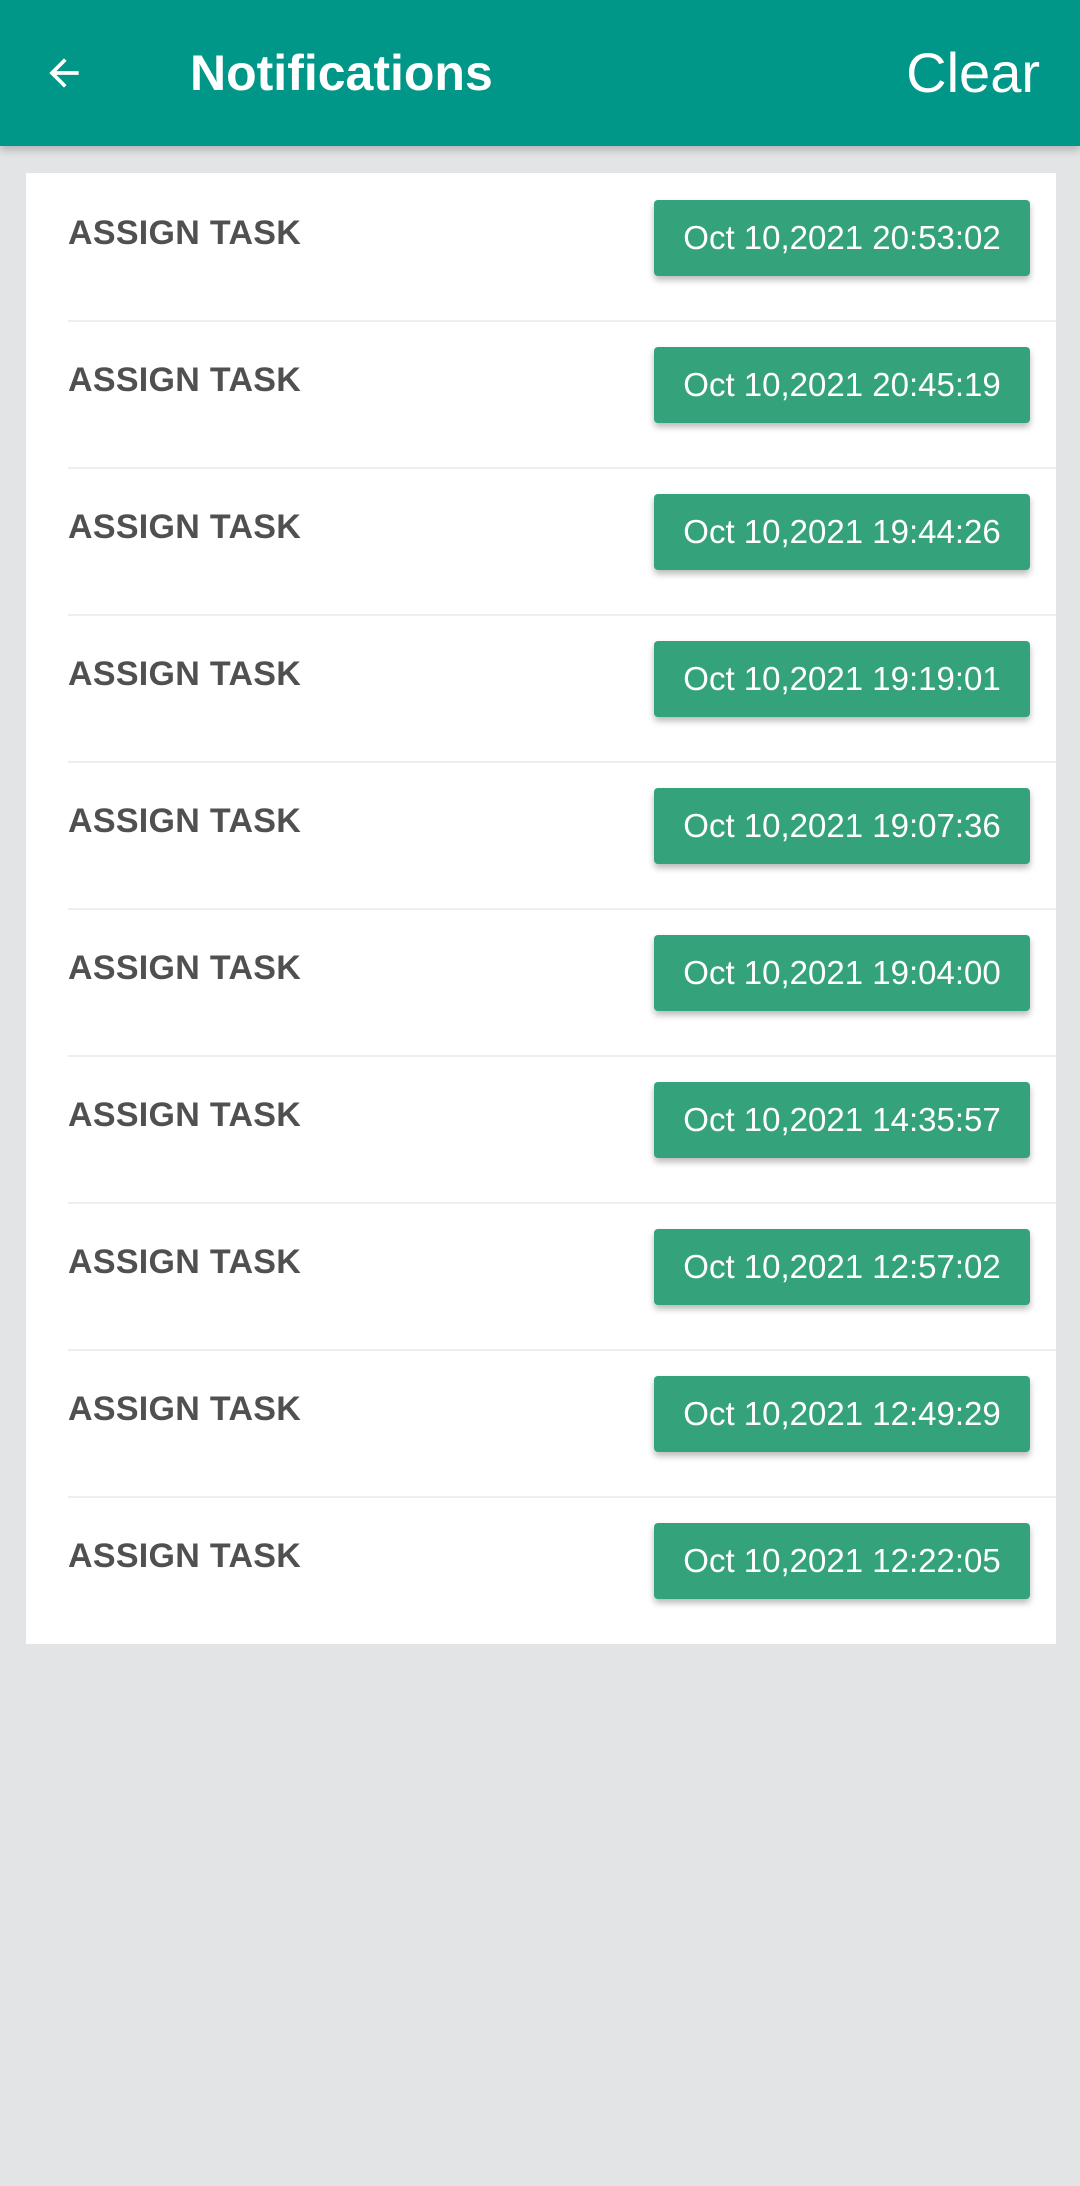 The width and height of the screenshot is (1080, 2186). What do you see at coordinates (541, 540) in the screenshot?
I see `notification-item: ASSIGN TASK Oct 10,2021 19:44:26` at bounding box center [541, 540].